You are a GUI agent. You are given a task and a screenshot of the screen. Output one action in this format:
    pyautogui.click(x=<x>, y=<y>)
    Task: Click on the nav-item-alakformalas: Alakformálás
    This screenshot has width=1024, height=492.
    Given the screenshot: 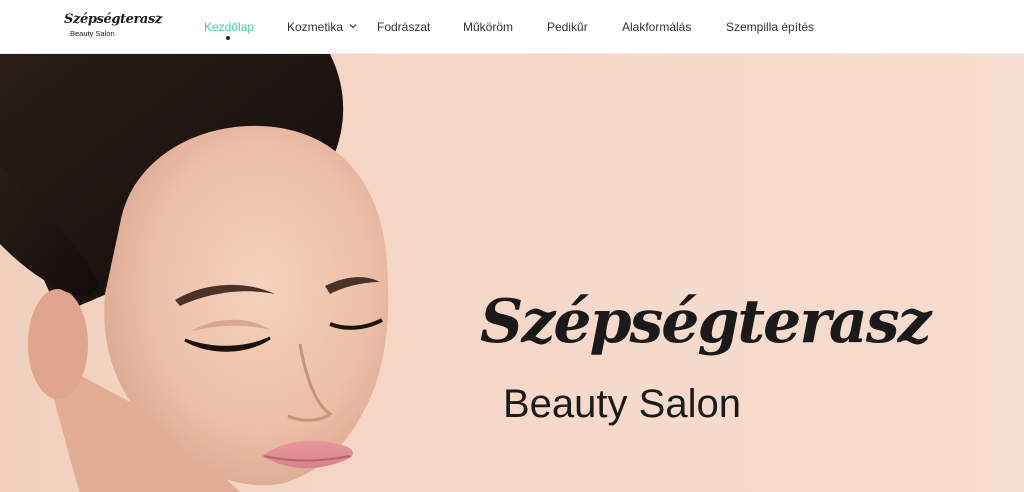 What is the action you would take?
    pyautogui.click(x=656, y=27)
    